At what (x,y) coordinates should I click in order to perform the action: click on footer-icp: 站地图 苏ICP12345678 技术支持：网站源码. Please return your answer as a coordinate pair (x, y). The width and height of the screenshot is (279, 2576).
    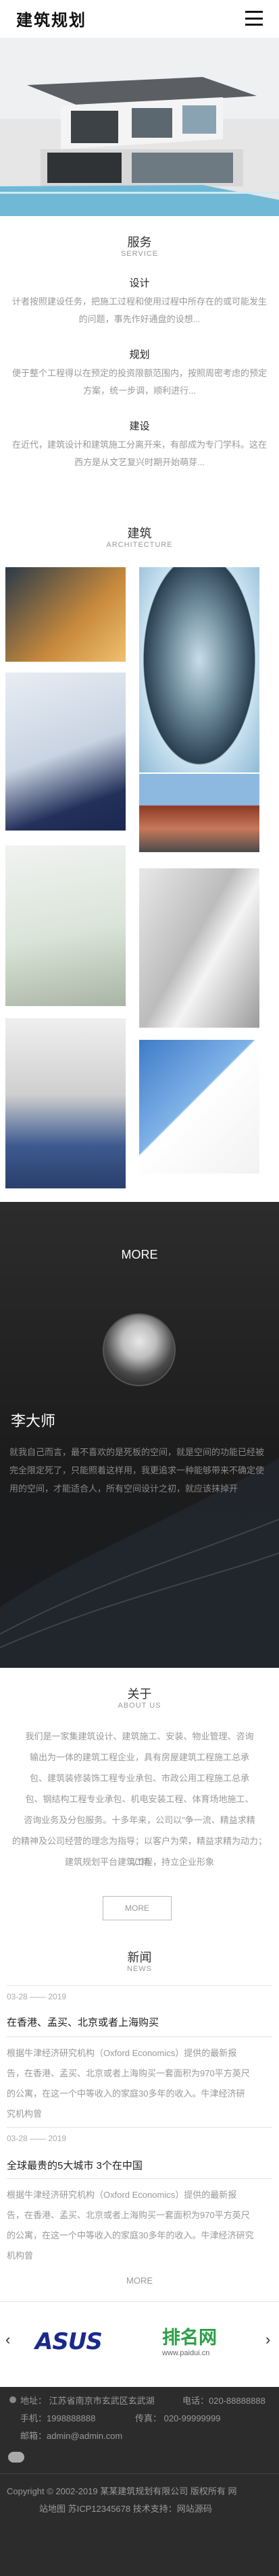
    Looking at the image, I should click on (125, 2509).